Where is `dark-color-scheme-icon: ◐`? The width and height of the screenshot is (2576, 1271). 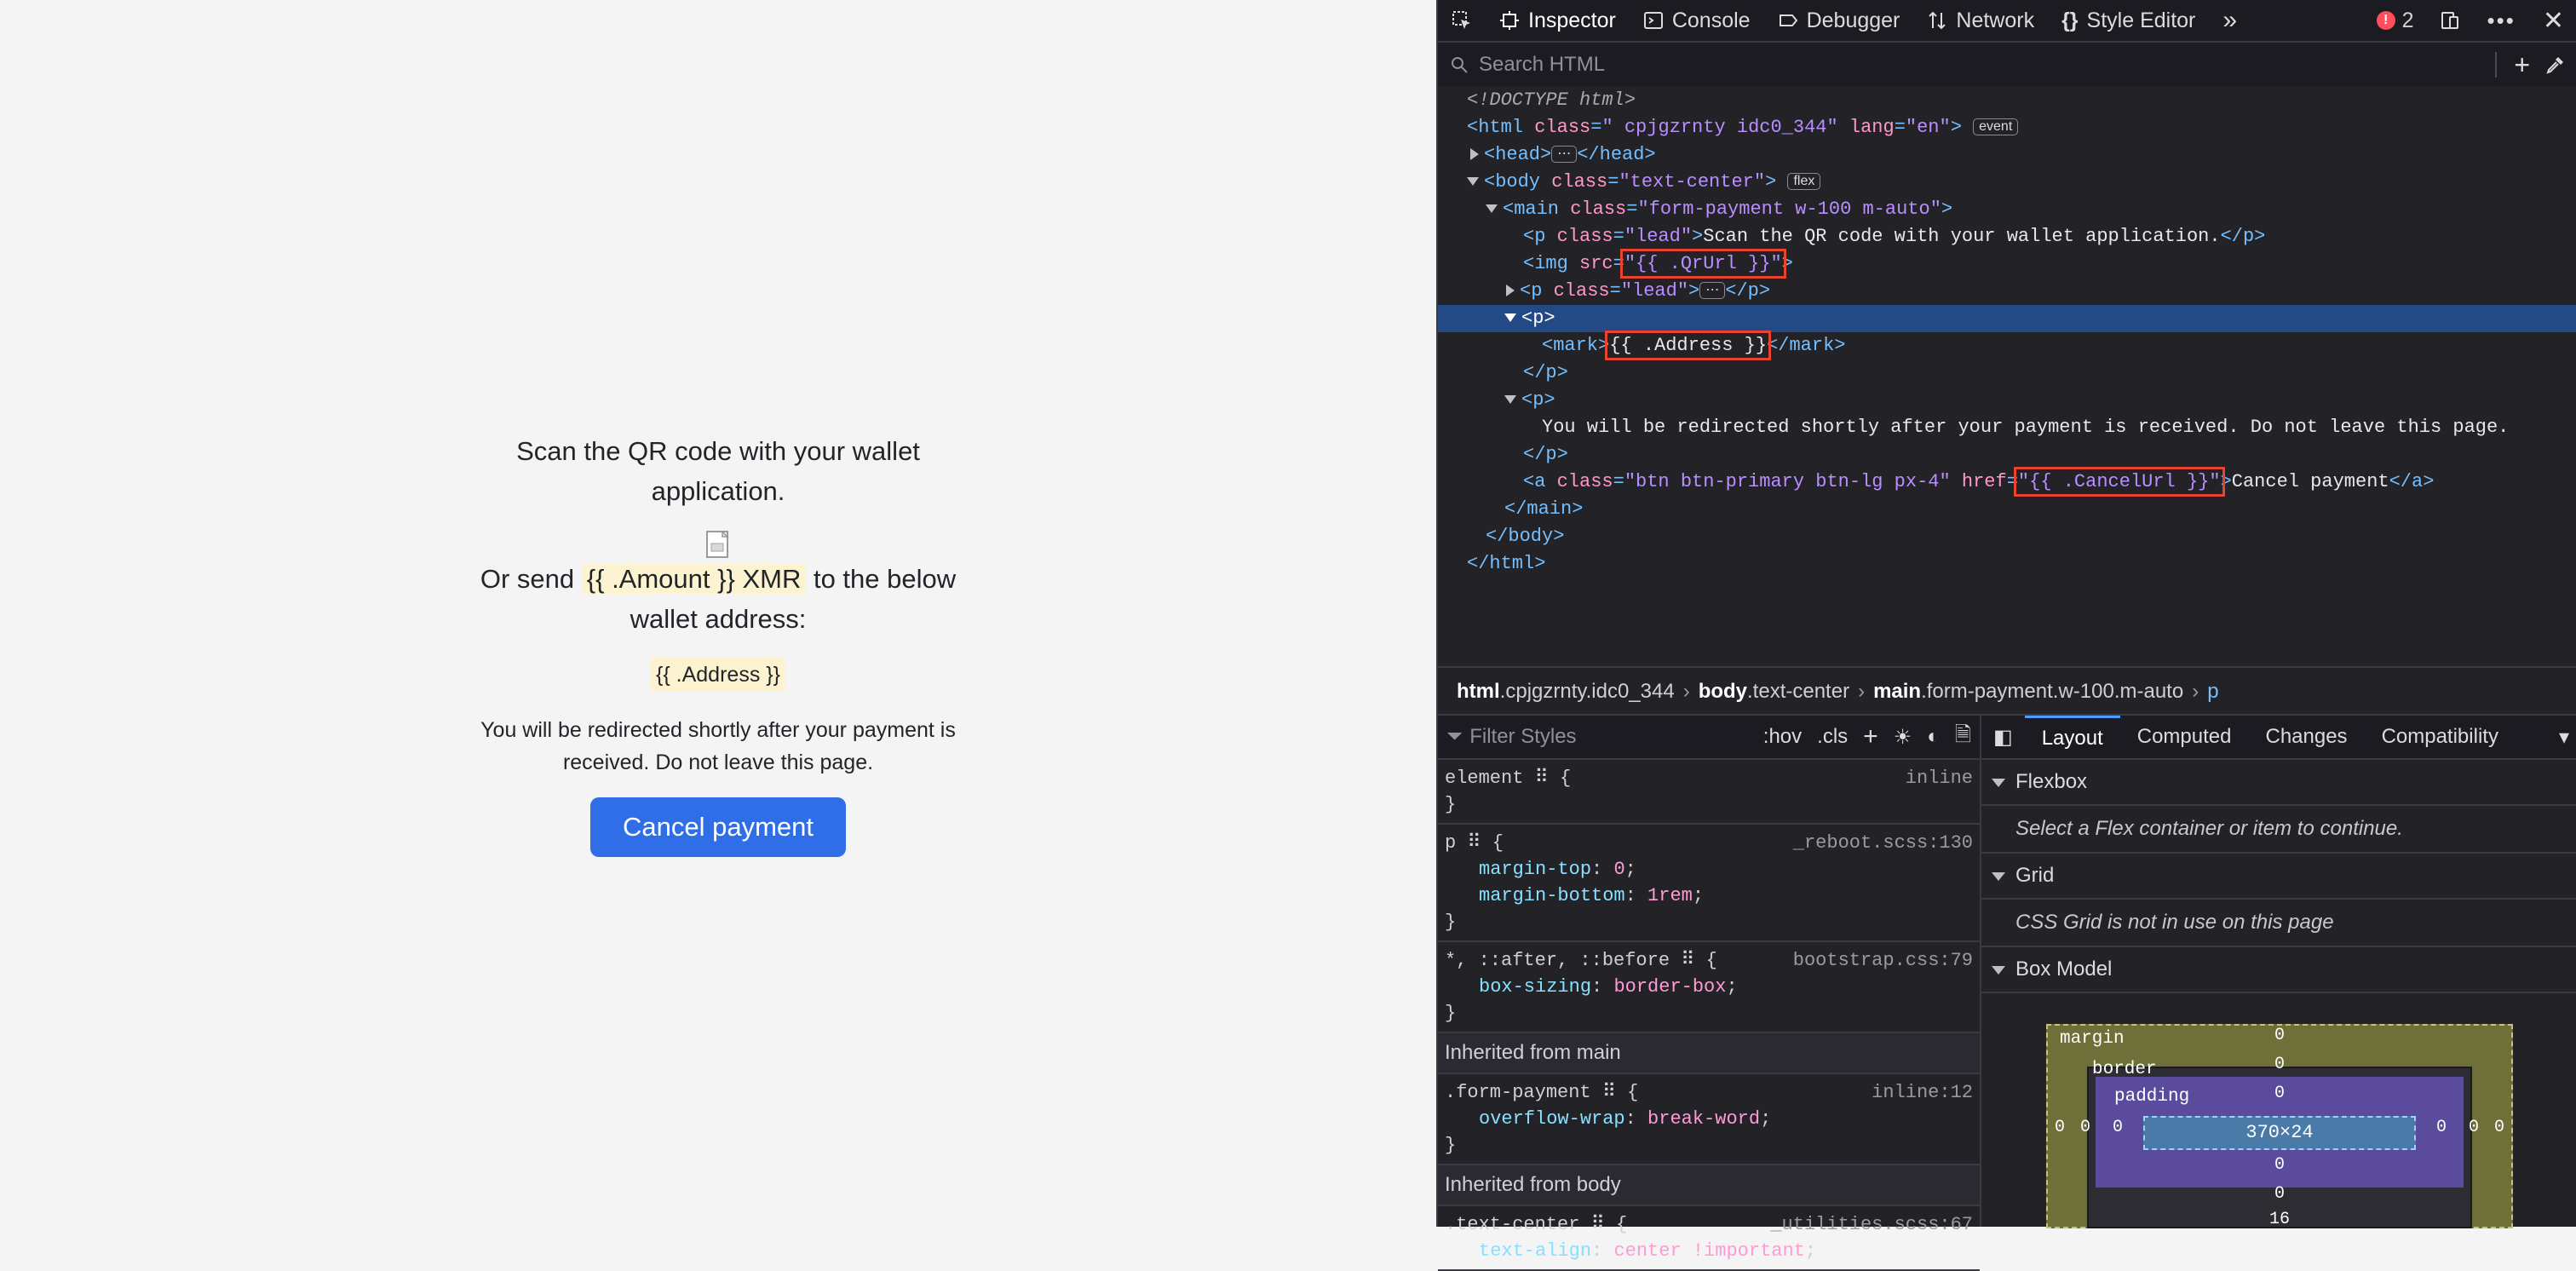 dark-color-scheme-icon: ◐ is located at coordinates (1933, 737).